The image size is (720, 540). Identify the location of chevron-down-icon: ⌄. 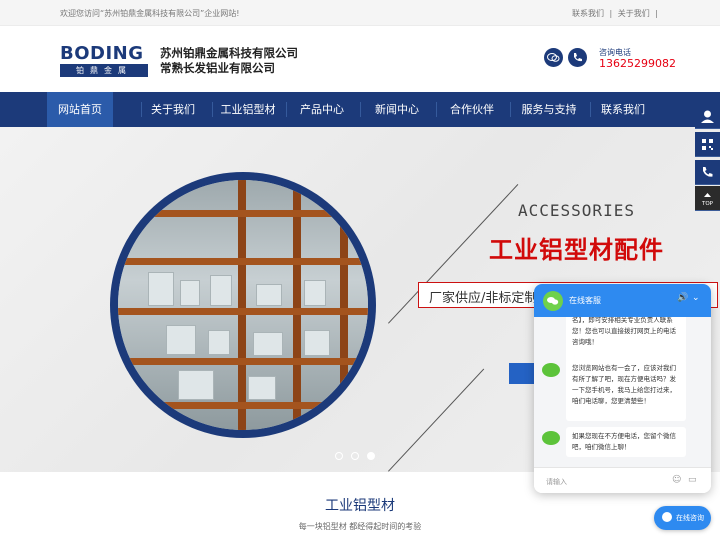
(696, 298).